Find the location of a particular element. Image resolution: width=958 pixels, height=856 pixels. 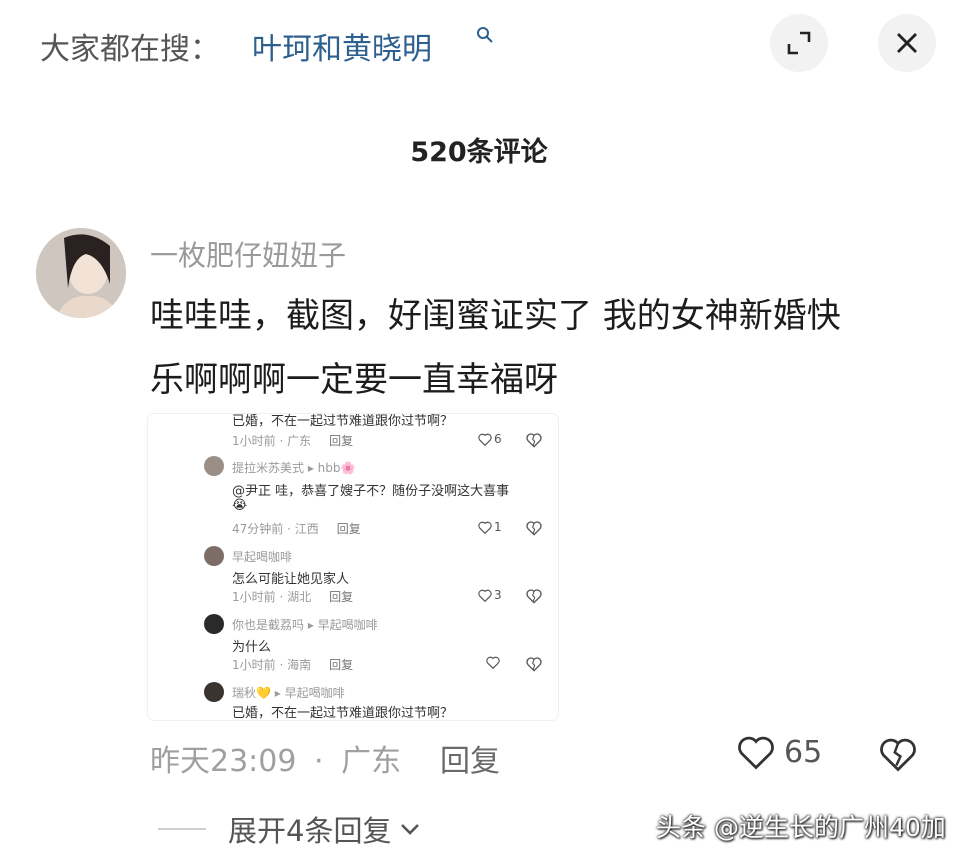

reply-emoji: 😭 is located at coordinates (240, 505).